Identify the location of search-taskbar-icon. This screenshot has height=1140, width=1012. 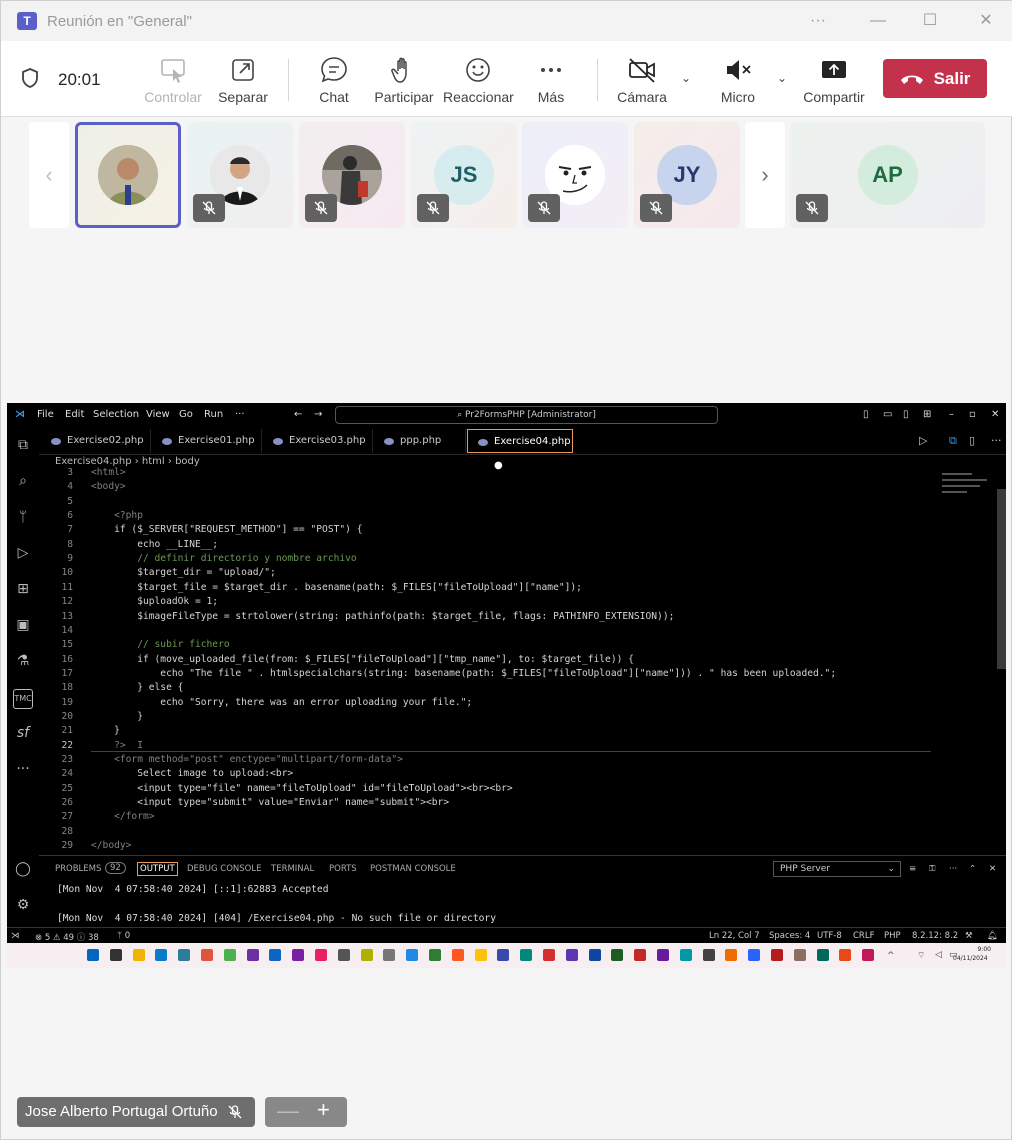
(115, 955).